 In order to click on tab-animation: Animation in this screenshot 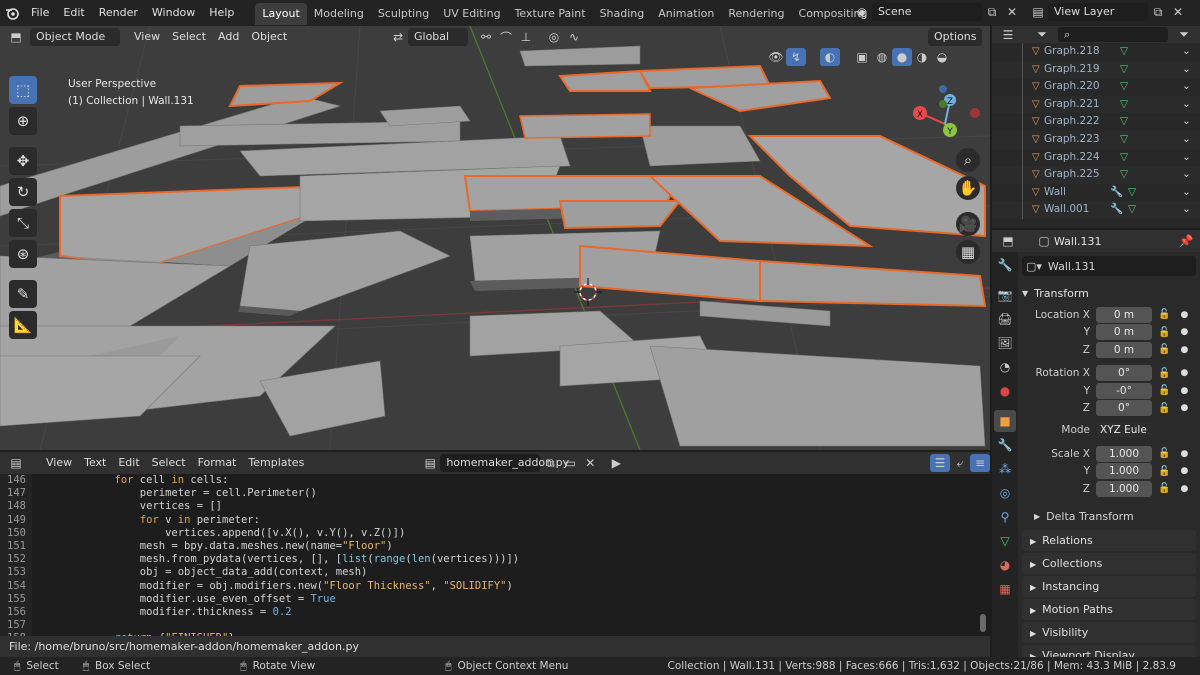, I will do `click(686, 14)`.